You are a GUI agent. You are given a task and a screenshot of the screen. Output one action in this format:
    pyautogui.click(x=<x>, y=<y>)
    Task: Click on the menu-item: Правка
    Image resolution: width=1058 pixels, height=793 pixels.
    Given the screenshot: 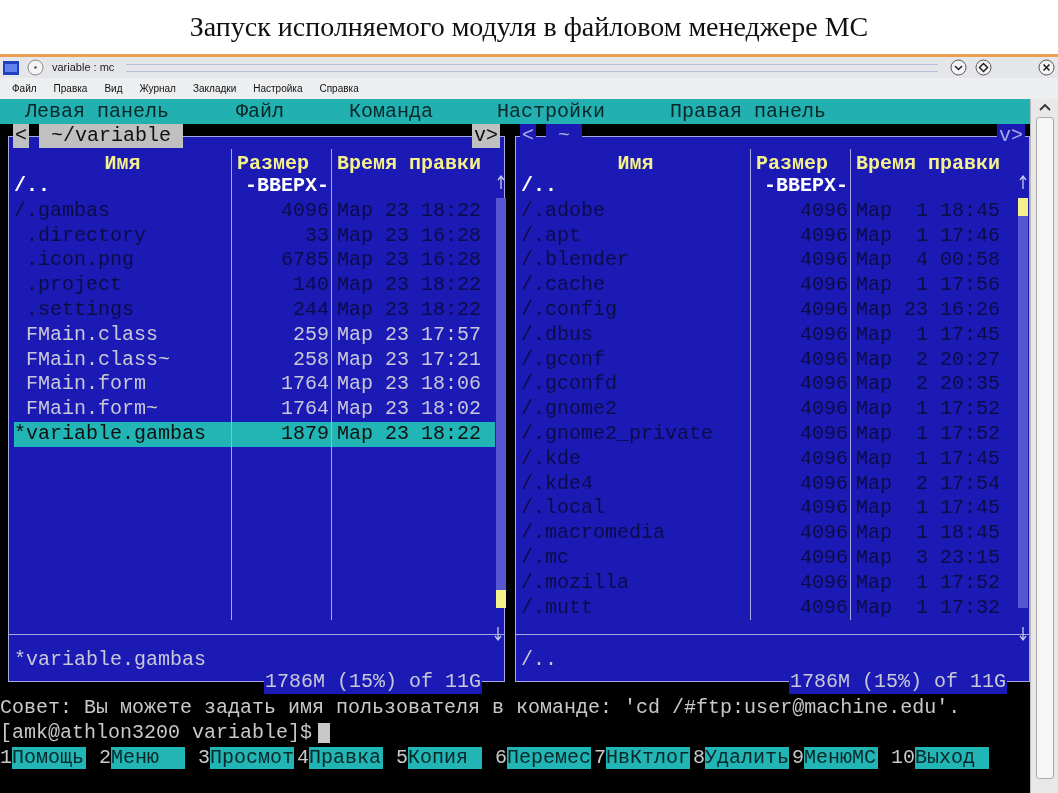 What is the action you would take?
    pyautogui.click(x=70, y=88)
    